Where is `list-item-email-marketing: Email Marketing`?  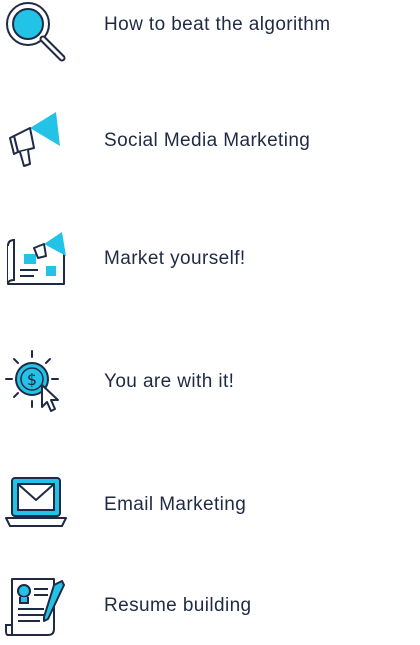
list-item-email-marketing: Email Marketing is located at coordinates (210, 504).